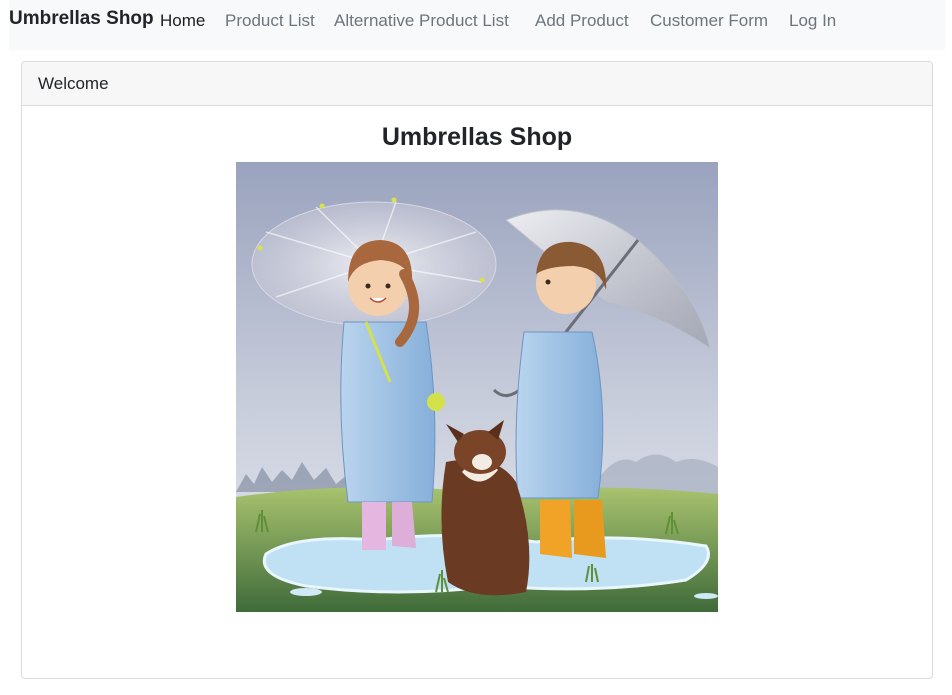  Describe the element at coordinates (582, 21) in the screenshot. I see `nav-link-add-product: Add Product` at that location.